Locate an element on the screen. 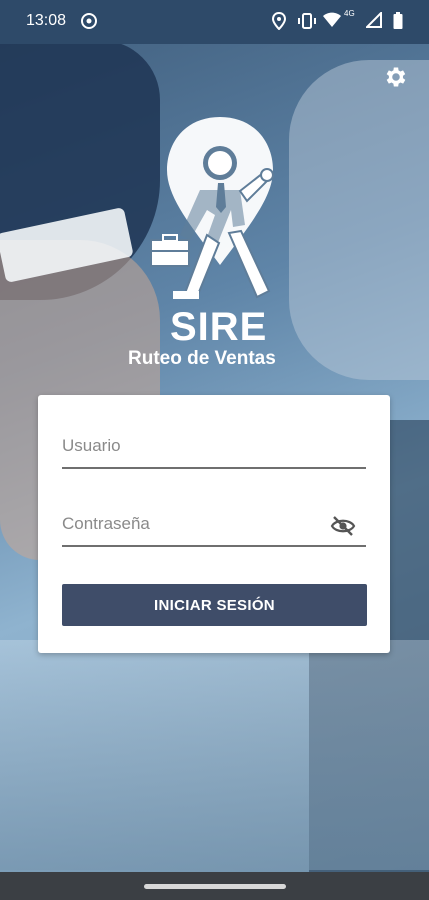  username-input is located at coordinates (214, 446).